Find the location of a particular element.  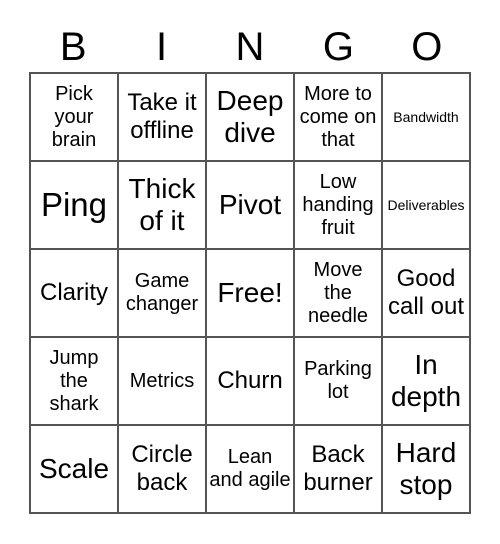

bingo-cell: Clarity is located at coordinates (74, 293).